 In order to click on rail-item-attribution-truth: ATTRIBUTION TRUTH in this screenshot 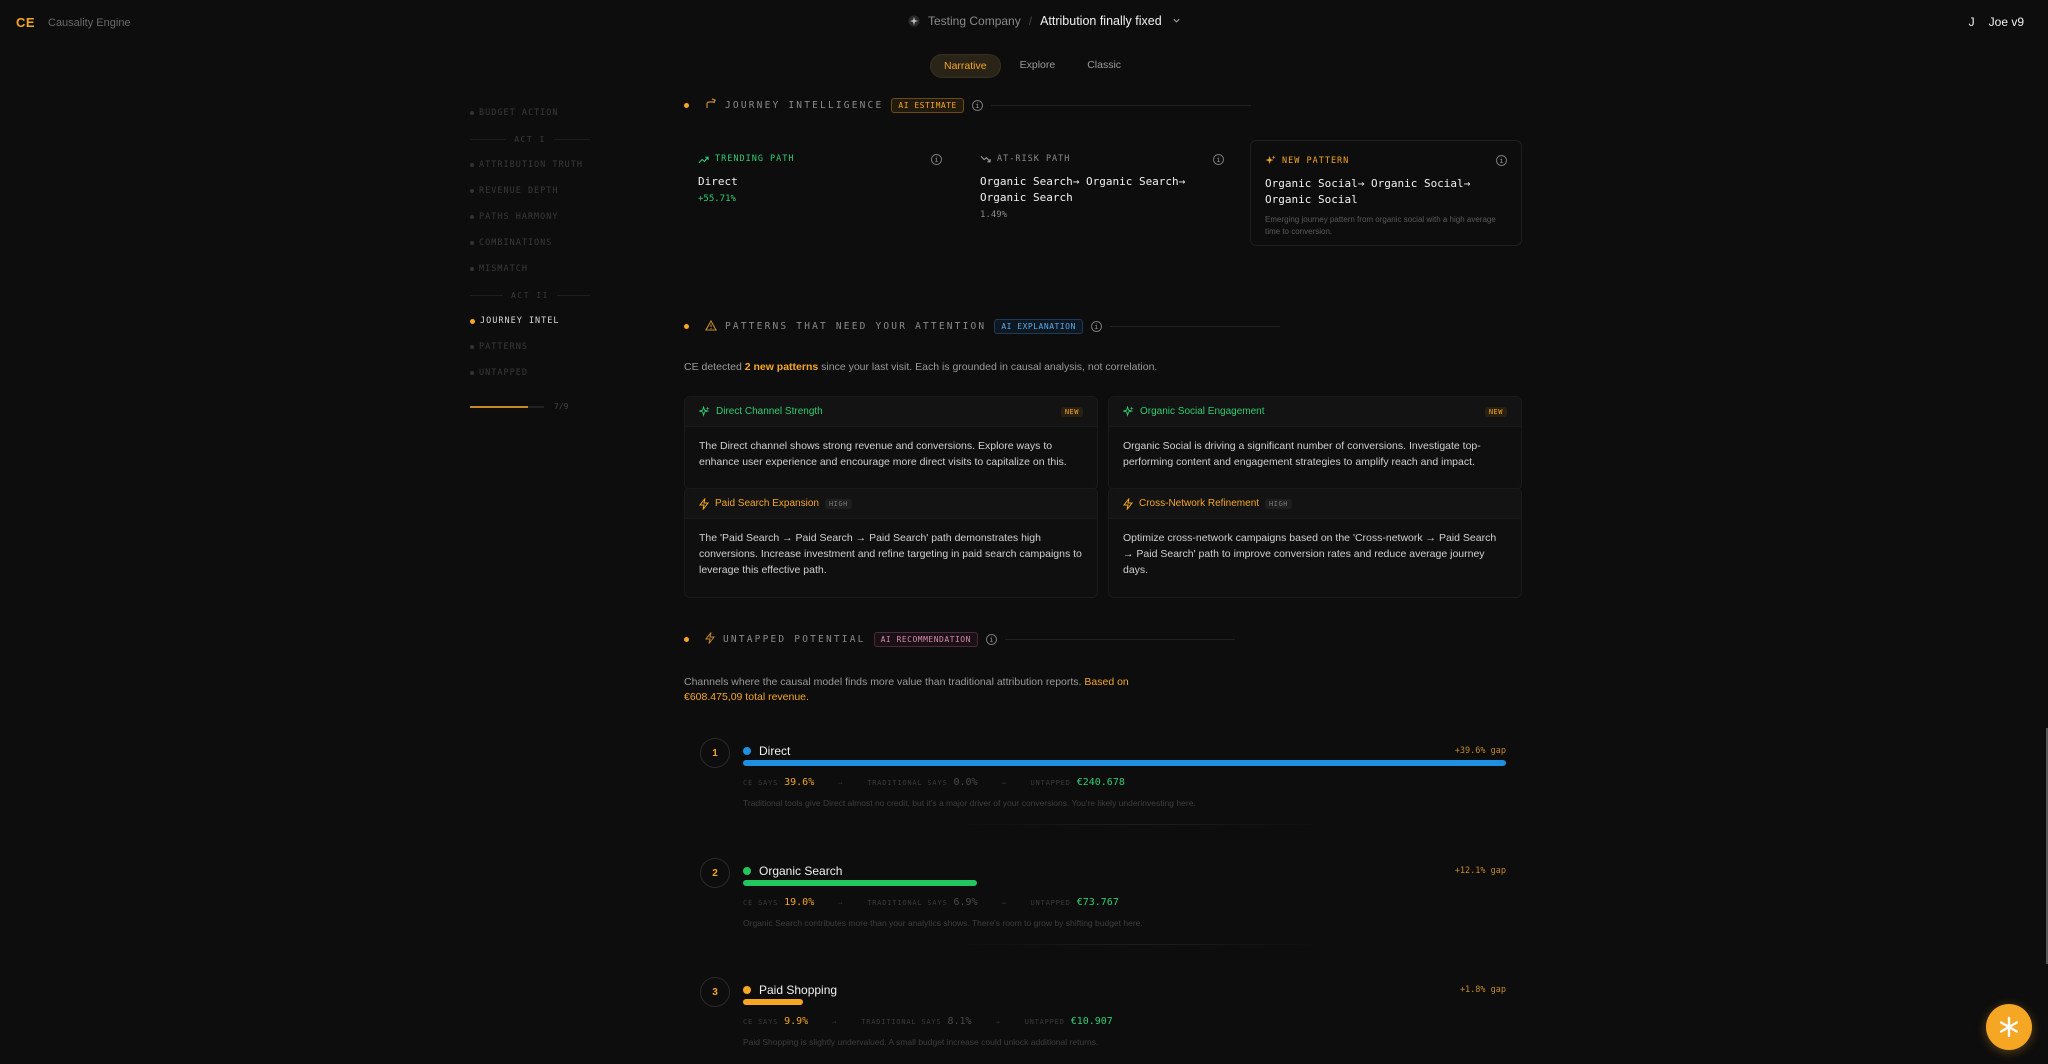, I will do `click(530, 165)`.